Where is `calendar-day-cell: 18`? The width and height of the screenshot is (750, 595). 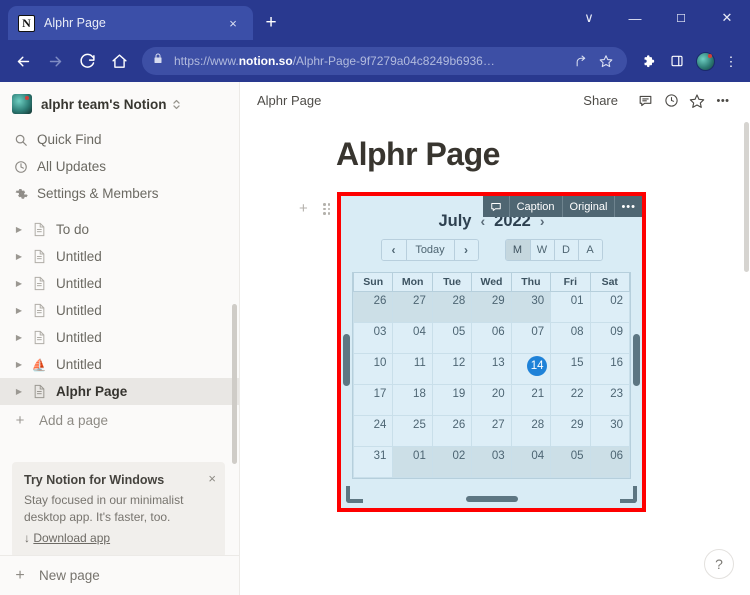 calendar-day-cell: 18 is located at coordinates (412, 400).